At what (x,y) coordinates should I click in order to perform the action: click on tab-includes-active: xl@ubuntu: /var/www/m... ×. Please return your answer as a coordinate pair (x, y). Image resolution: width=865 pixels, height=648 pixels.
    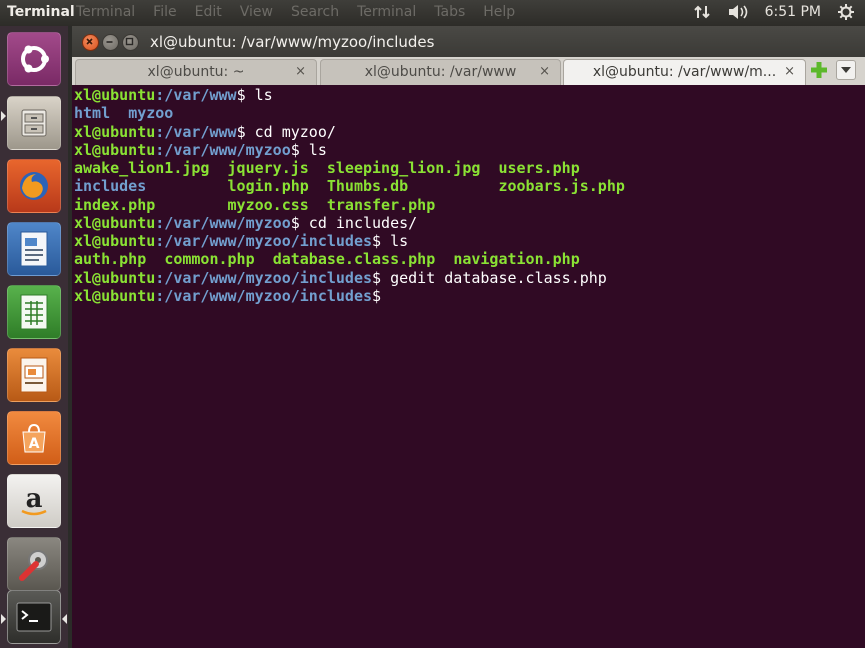
    Looking at the image, I should click on (684, 72).